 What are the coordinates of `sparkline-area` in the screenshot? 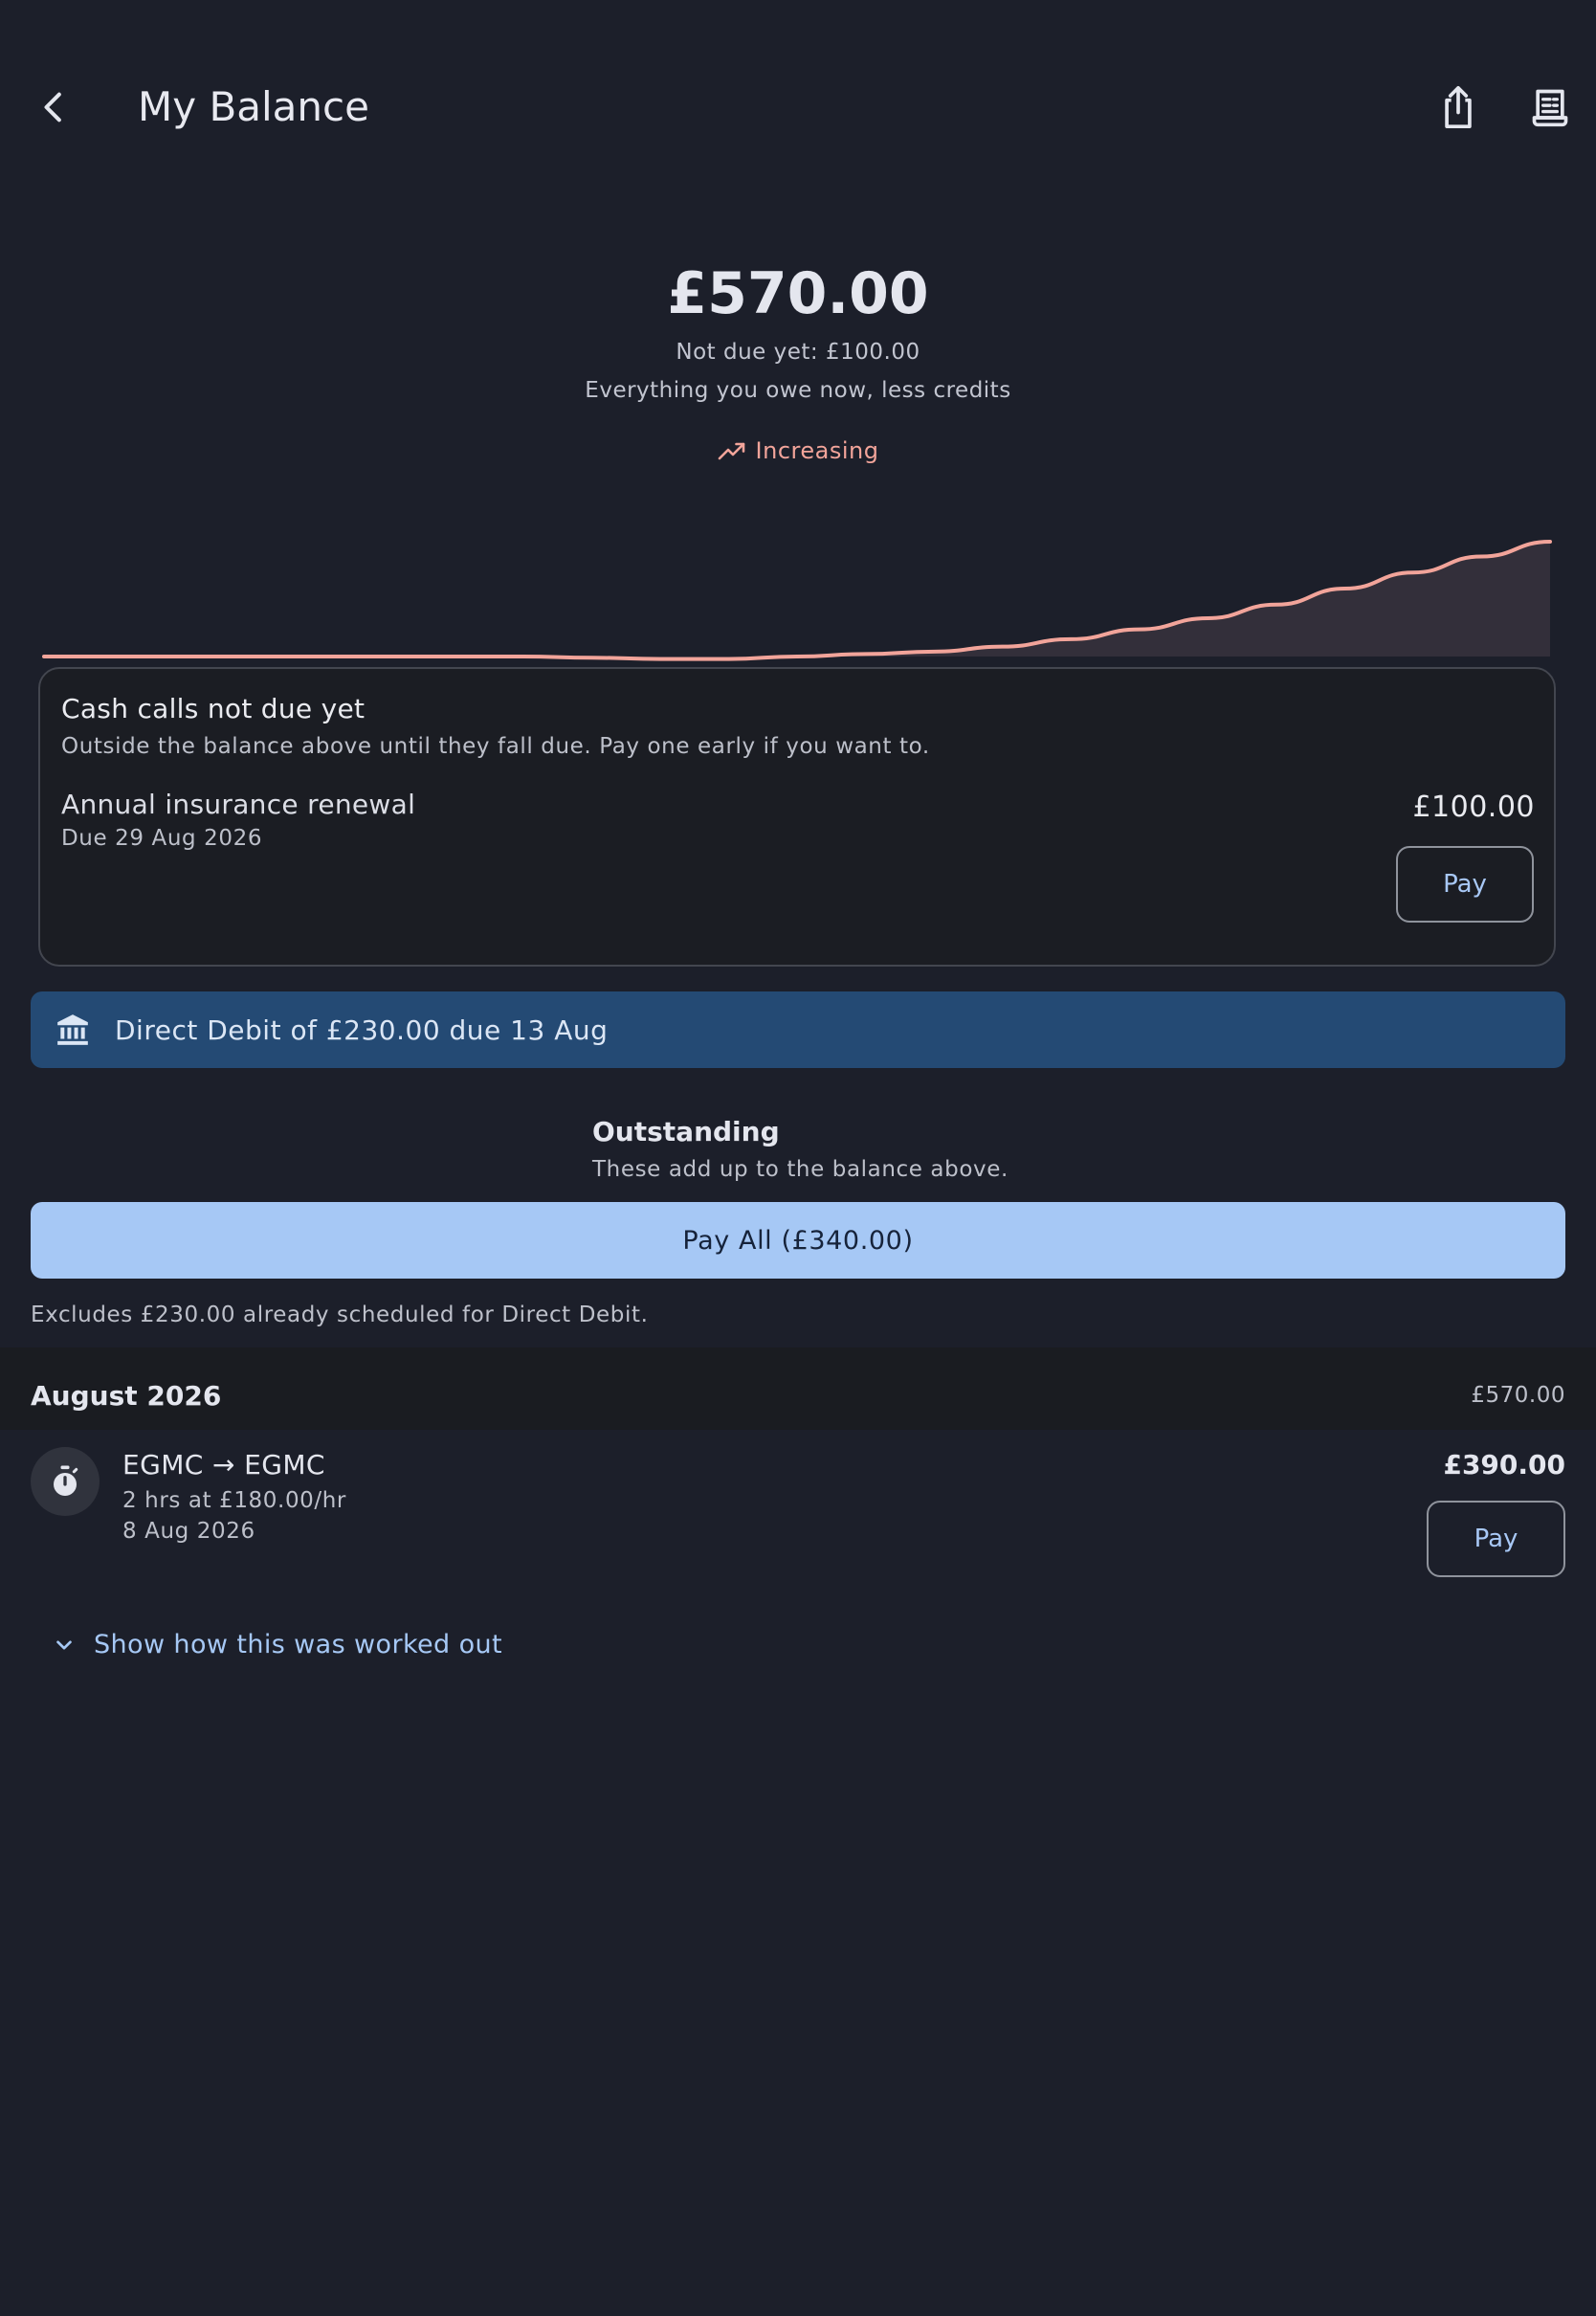 It's located at (797, 600).